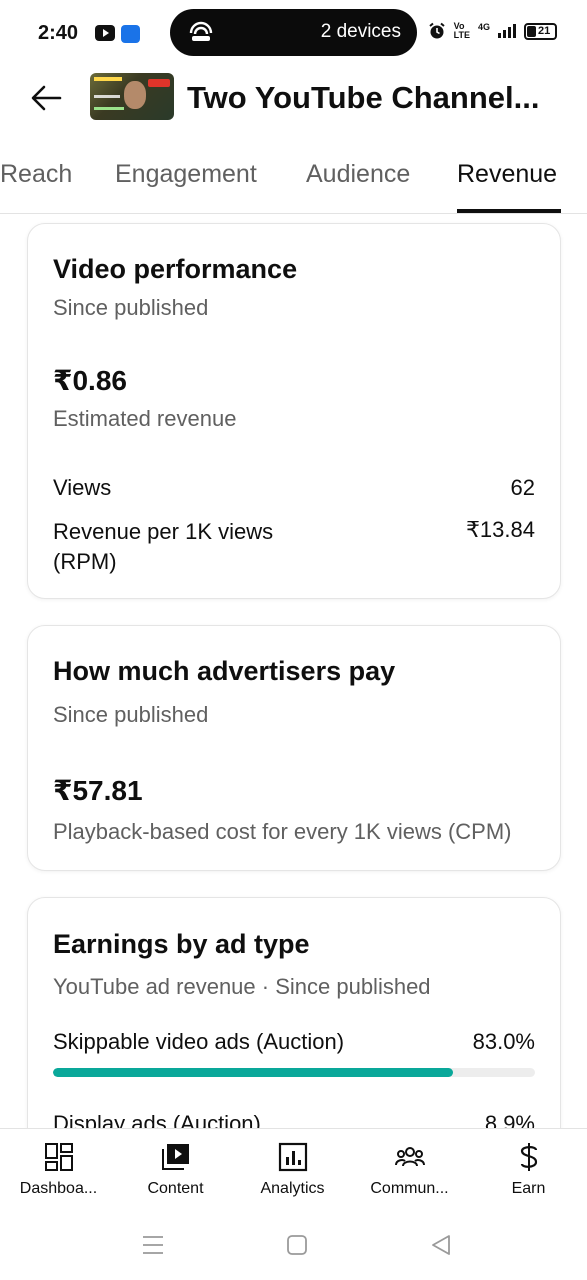 This screenshot has width=587, height=1280. What do you see at coordinates (292, 1157) in the screenshot?
I see `analytics-icon` at bounding box center [292, 1157].